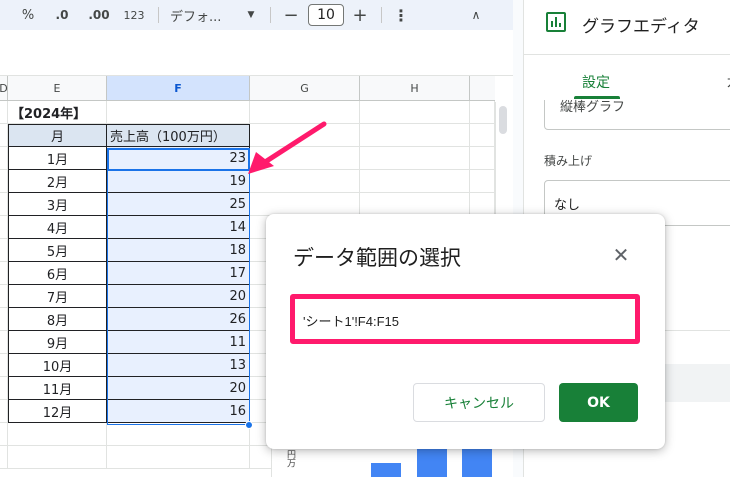 The width and height of the screenshot is (730, 477). I want to click on increase-font-size-button: +, so click(360, 15).